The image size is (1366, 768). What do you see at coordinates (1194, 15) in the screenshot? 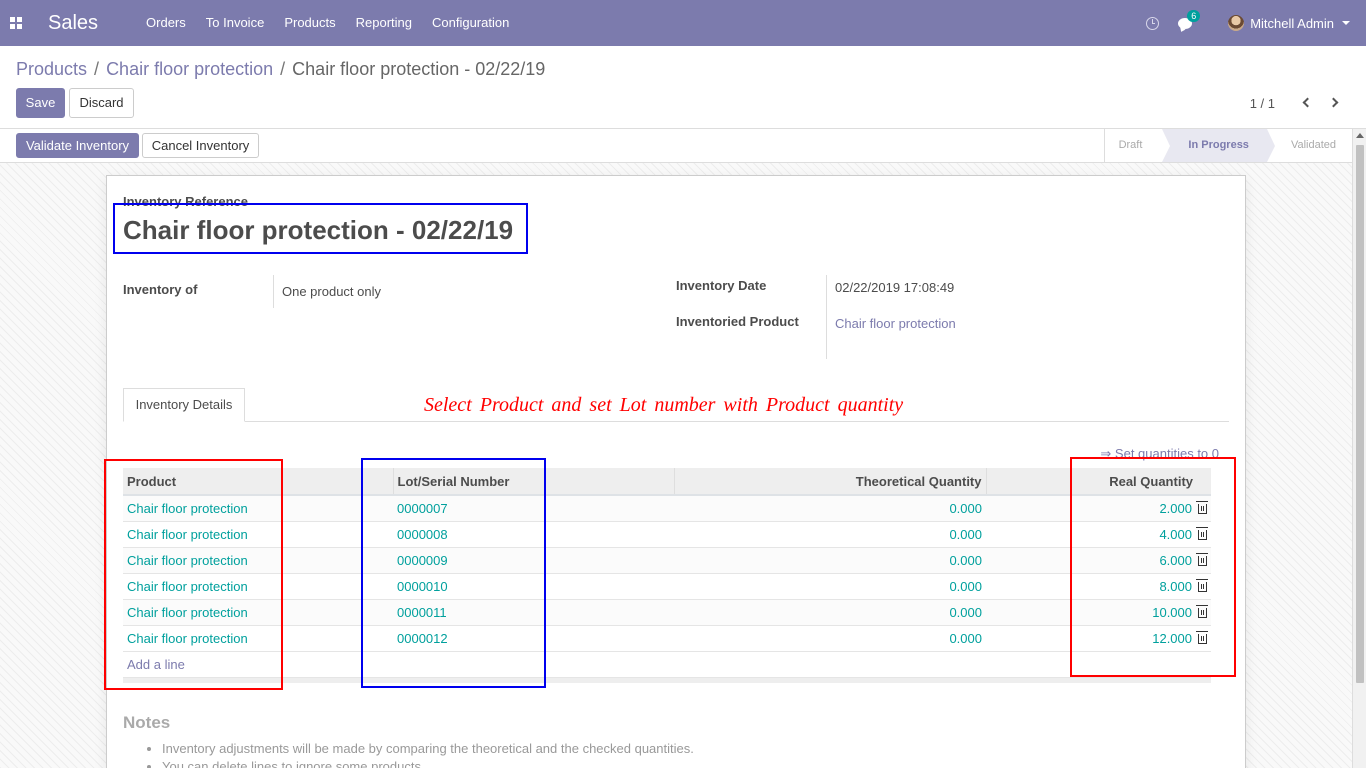
I see `messages-count-badge: 6` at bounding box center [1194, 15].